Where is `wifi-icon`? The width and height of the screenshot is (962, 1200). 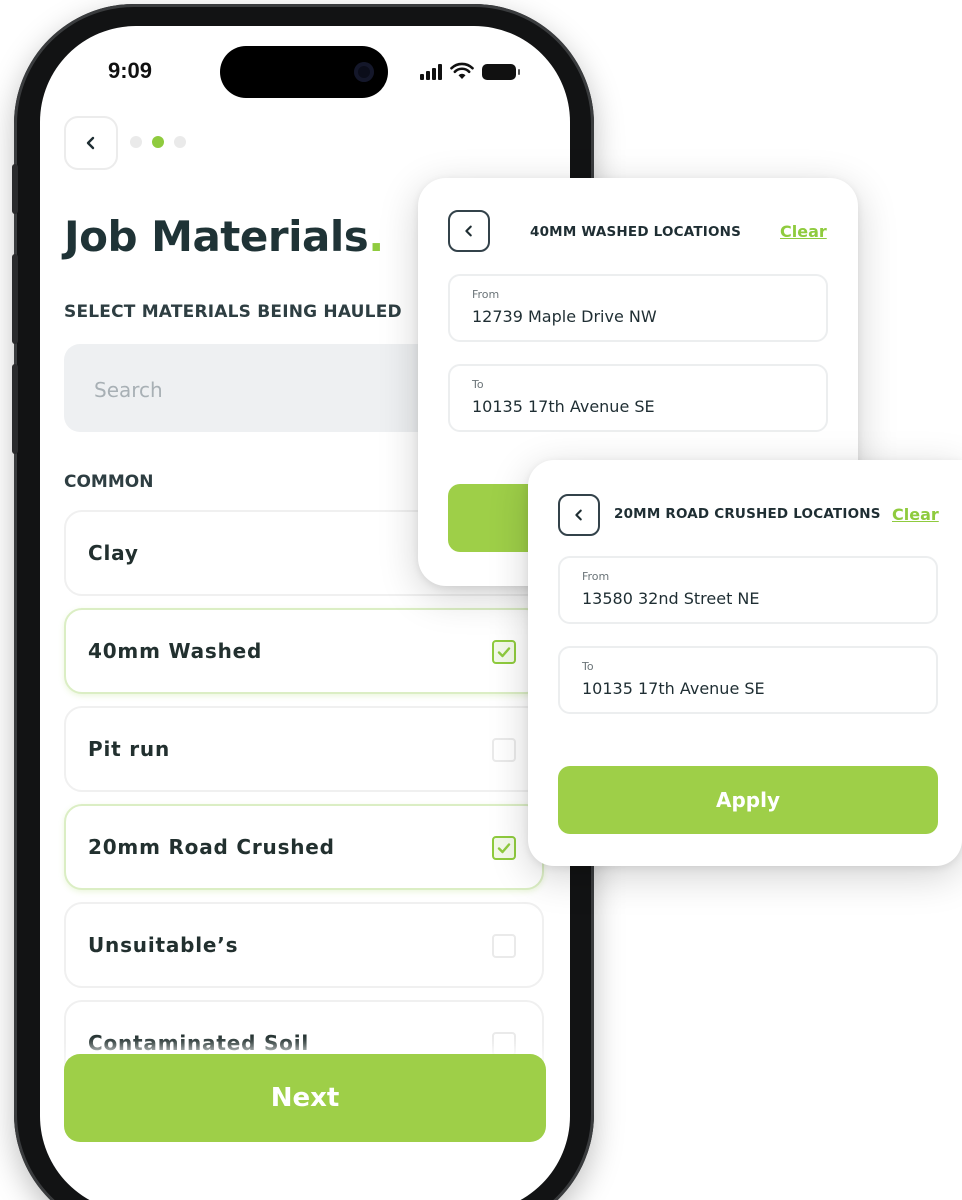
wifi-icon is located at coordinates (462, 70).